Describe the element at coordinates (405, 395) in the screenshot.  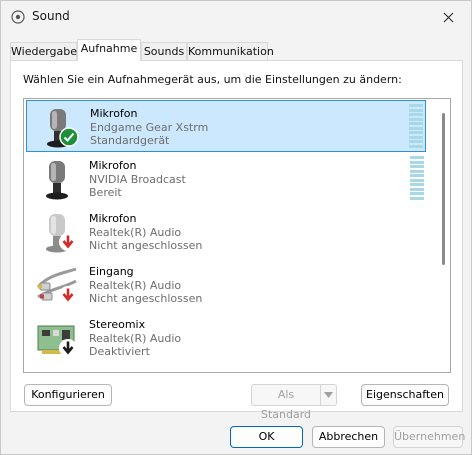
I see `properties-button: Eigenschaften` at that location.